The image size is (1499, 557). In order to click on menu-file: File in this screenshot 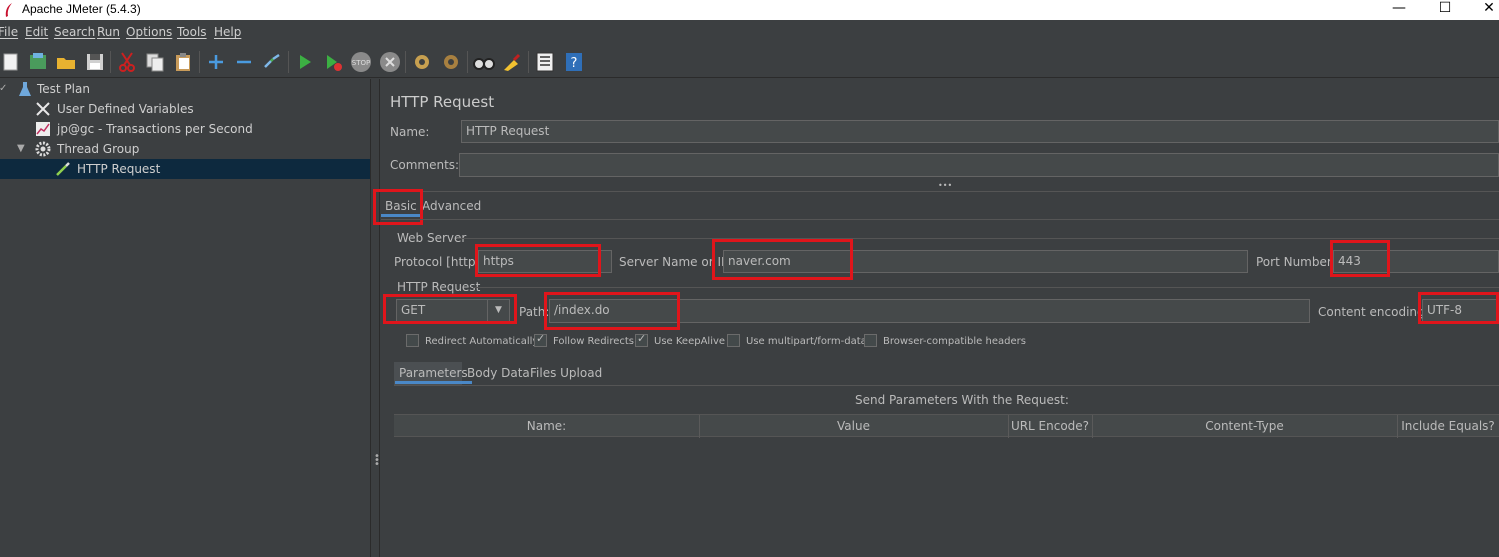, I will do `click(9, 32)`.